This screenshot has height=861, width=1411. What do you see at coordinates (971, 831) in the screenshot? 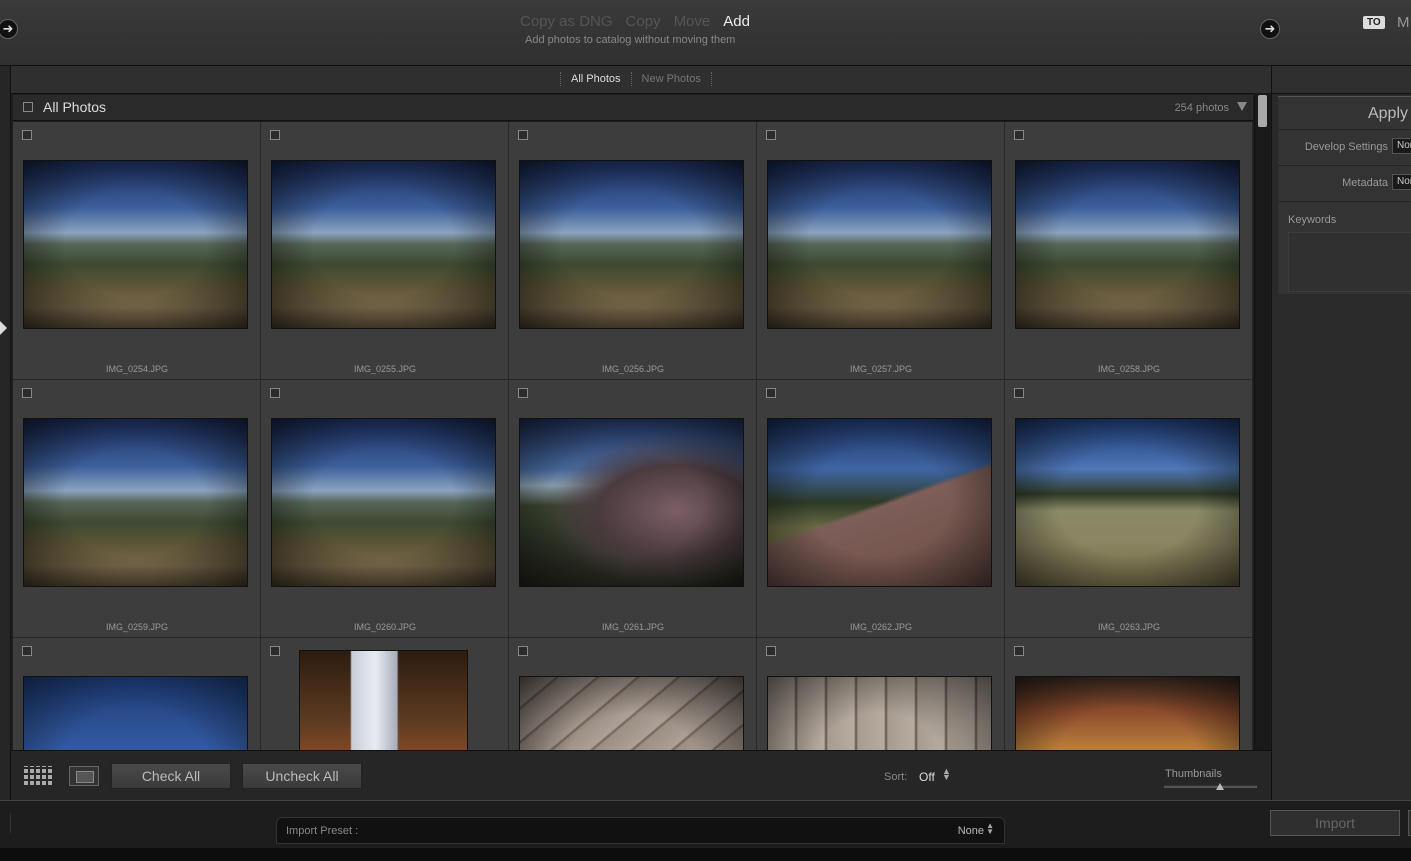
I see `import-preset-select: None` at bounding box center [971, 831].